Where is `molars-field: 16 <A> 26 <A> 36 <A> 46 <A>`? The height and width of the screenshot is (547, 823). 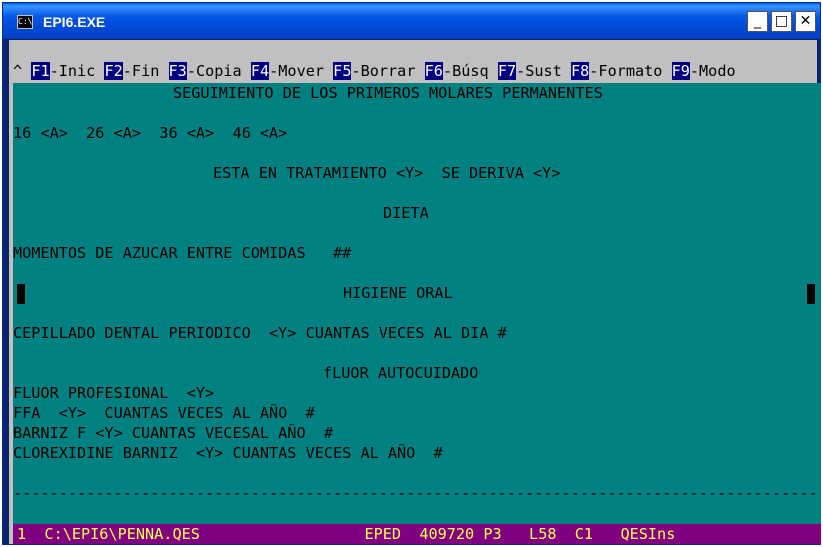 molars-field: 16 <A> 26 <A> 36 <A> 46 <A> is located at coordinates (150, 133).